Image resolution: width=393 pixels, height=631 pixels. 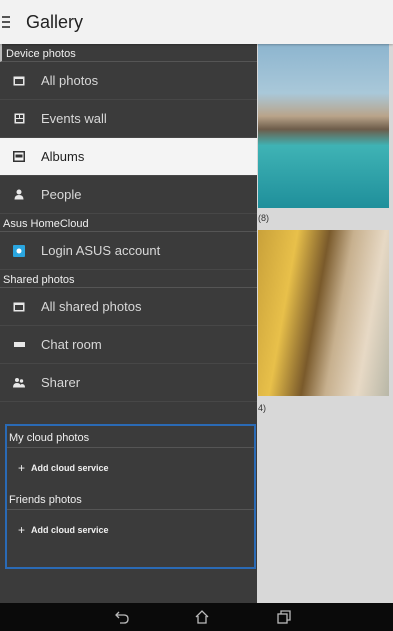 What do you see at coordinates (71, 344) in the screenshot?
I see `drawer-item-label: Chat room` at bounding box center [71, 344].